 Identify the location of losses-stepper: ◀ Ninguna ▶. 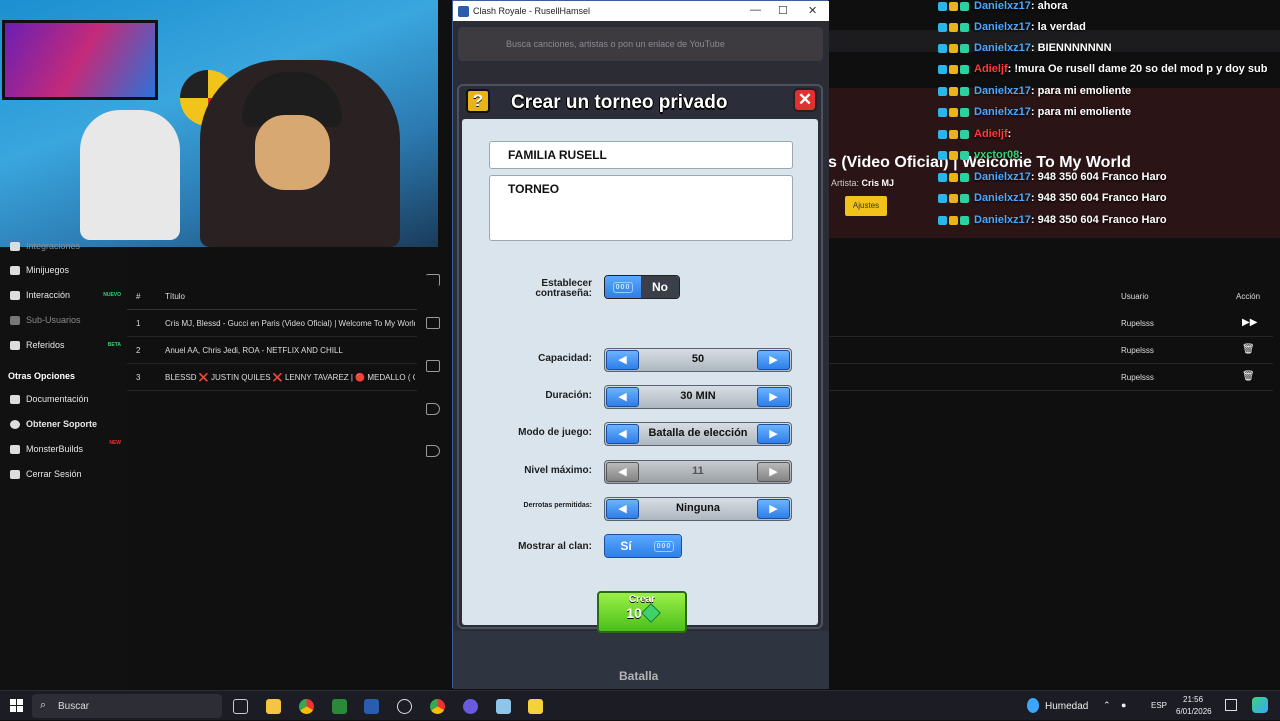
(698, 509).